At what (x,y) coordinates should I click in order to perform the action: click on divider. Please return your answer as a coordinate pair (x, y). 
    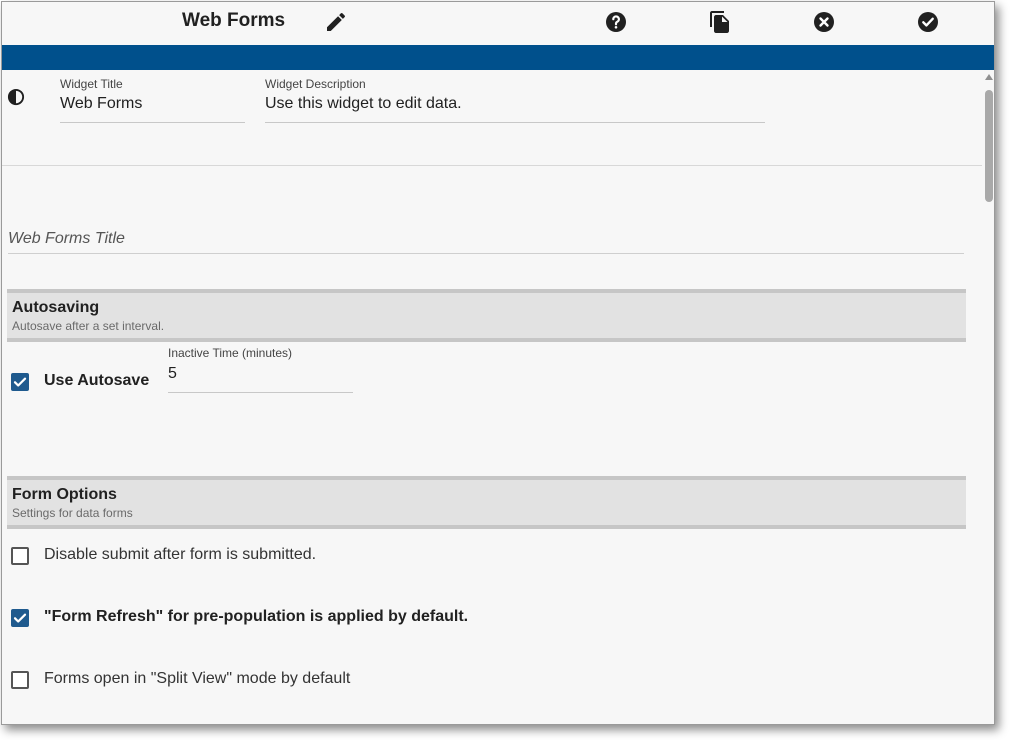
    Looking at the image, I should click on (492, 165).